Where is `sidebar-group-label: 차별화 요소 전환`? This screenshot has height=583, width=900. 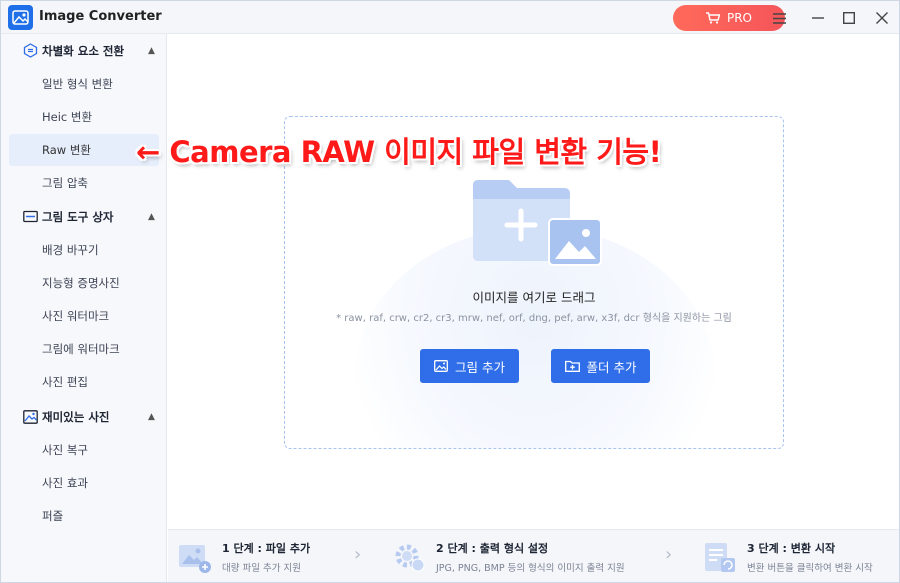 sidebar-group-label: 차별화 요소 전환 is located at coordinates (83, 50).